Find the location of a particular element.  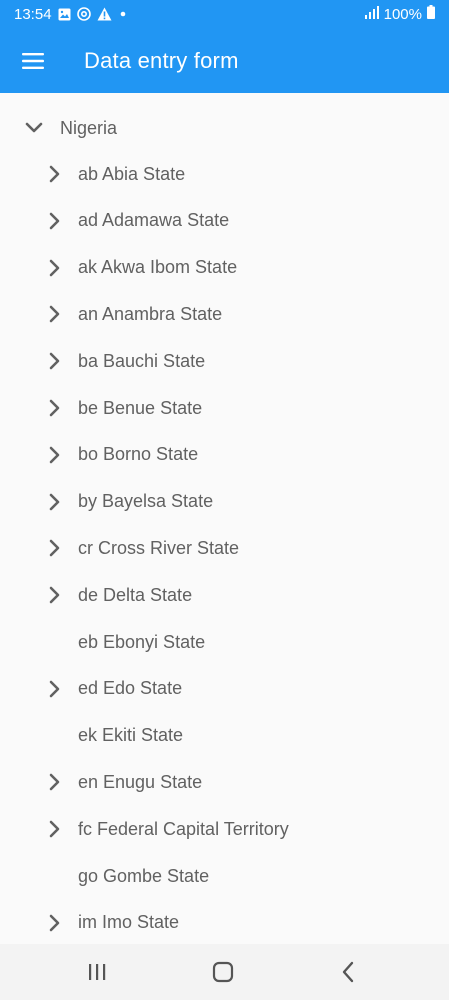

signal-icon is located at coordinates (371, 14).